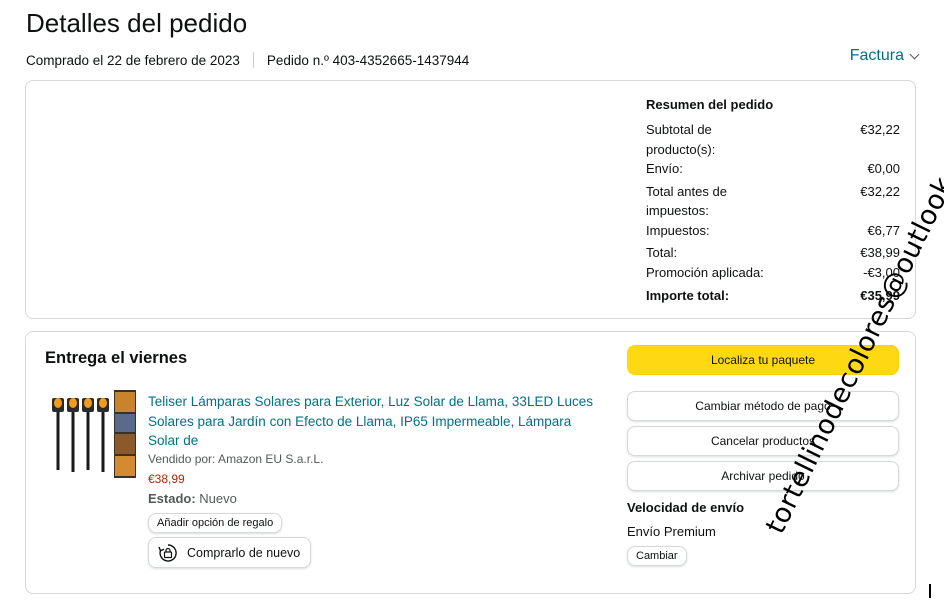 Image resolution: width=944 pixels, height=606 pixels. What do you see at coordinates (763, 476) in the screenshot?
I see `archive-order-button: Archivar pedido` at bounding box center [763, 476].